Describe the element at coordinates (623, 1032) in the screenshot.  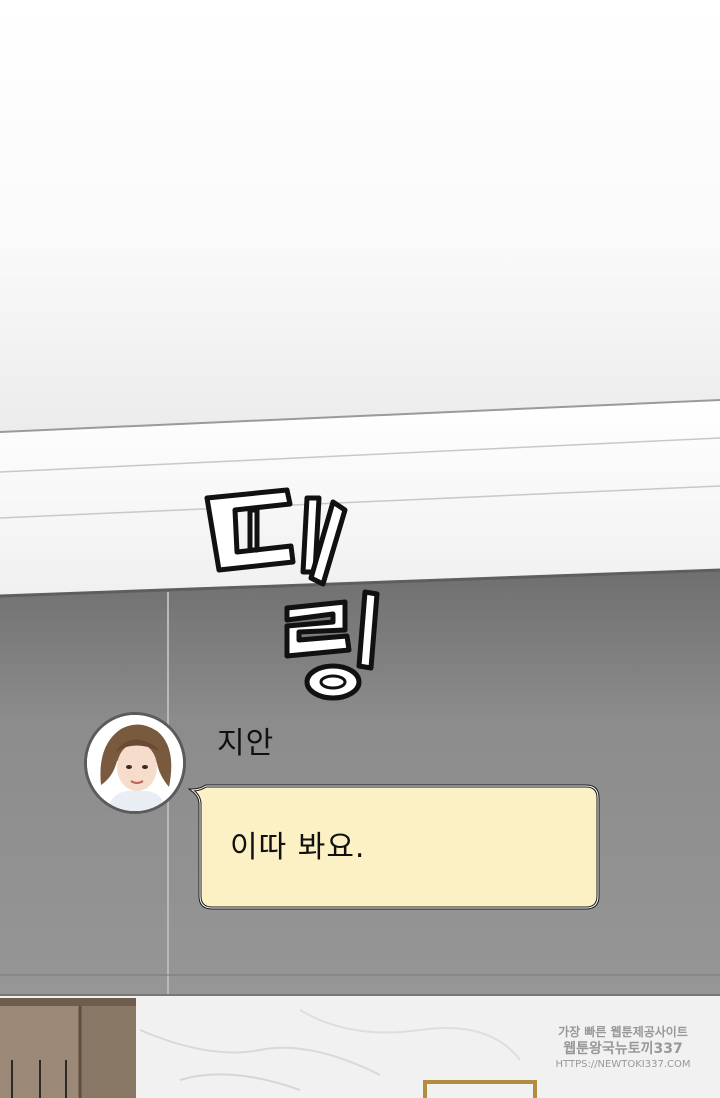
I see `watermark-line-1: 가장 빠른 웹툰제공사이트` at that location.